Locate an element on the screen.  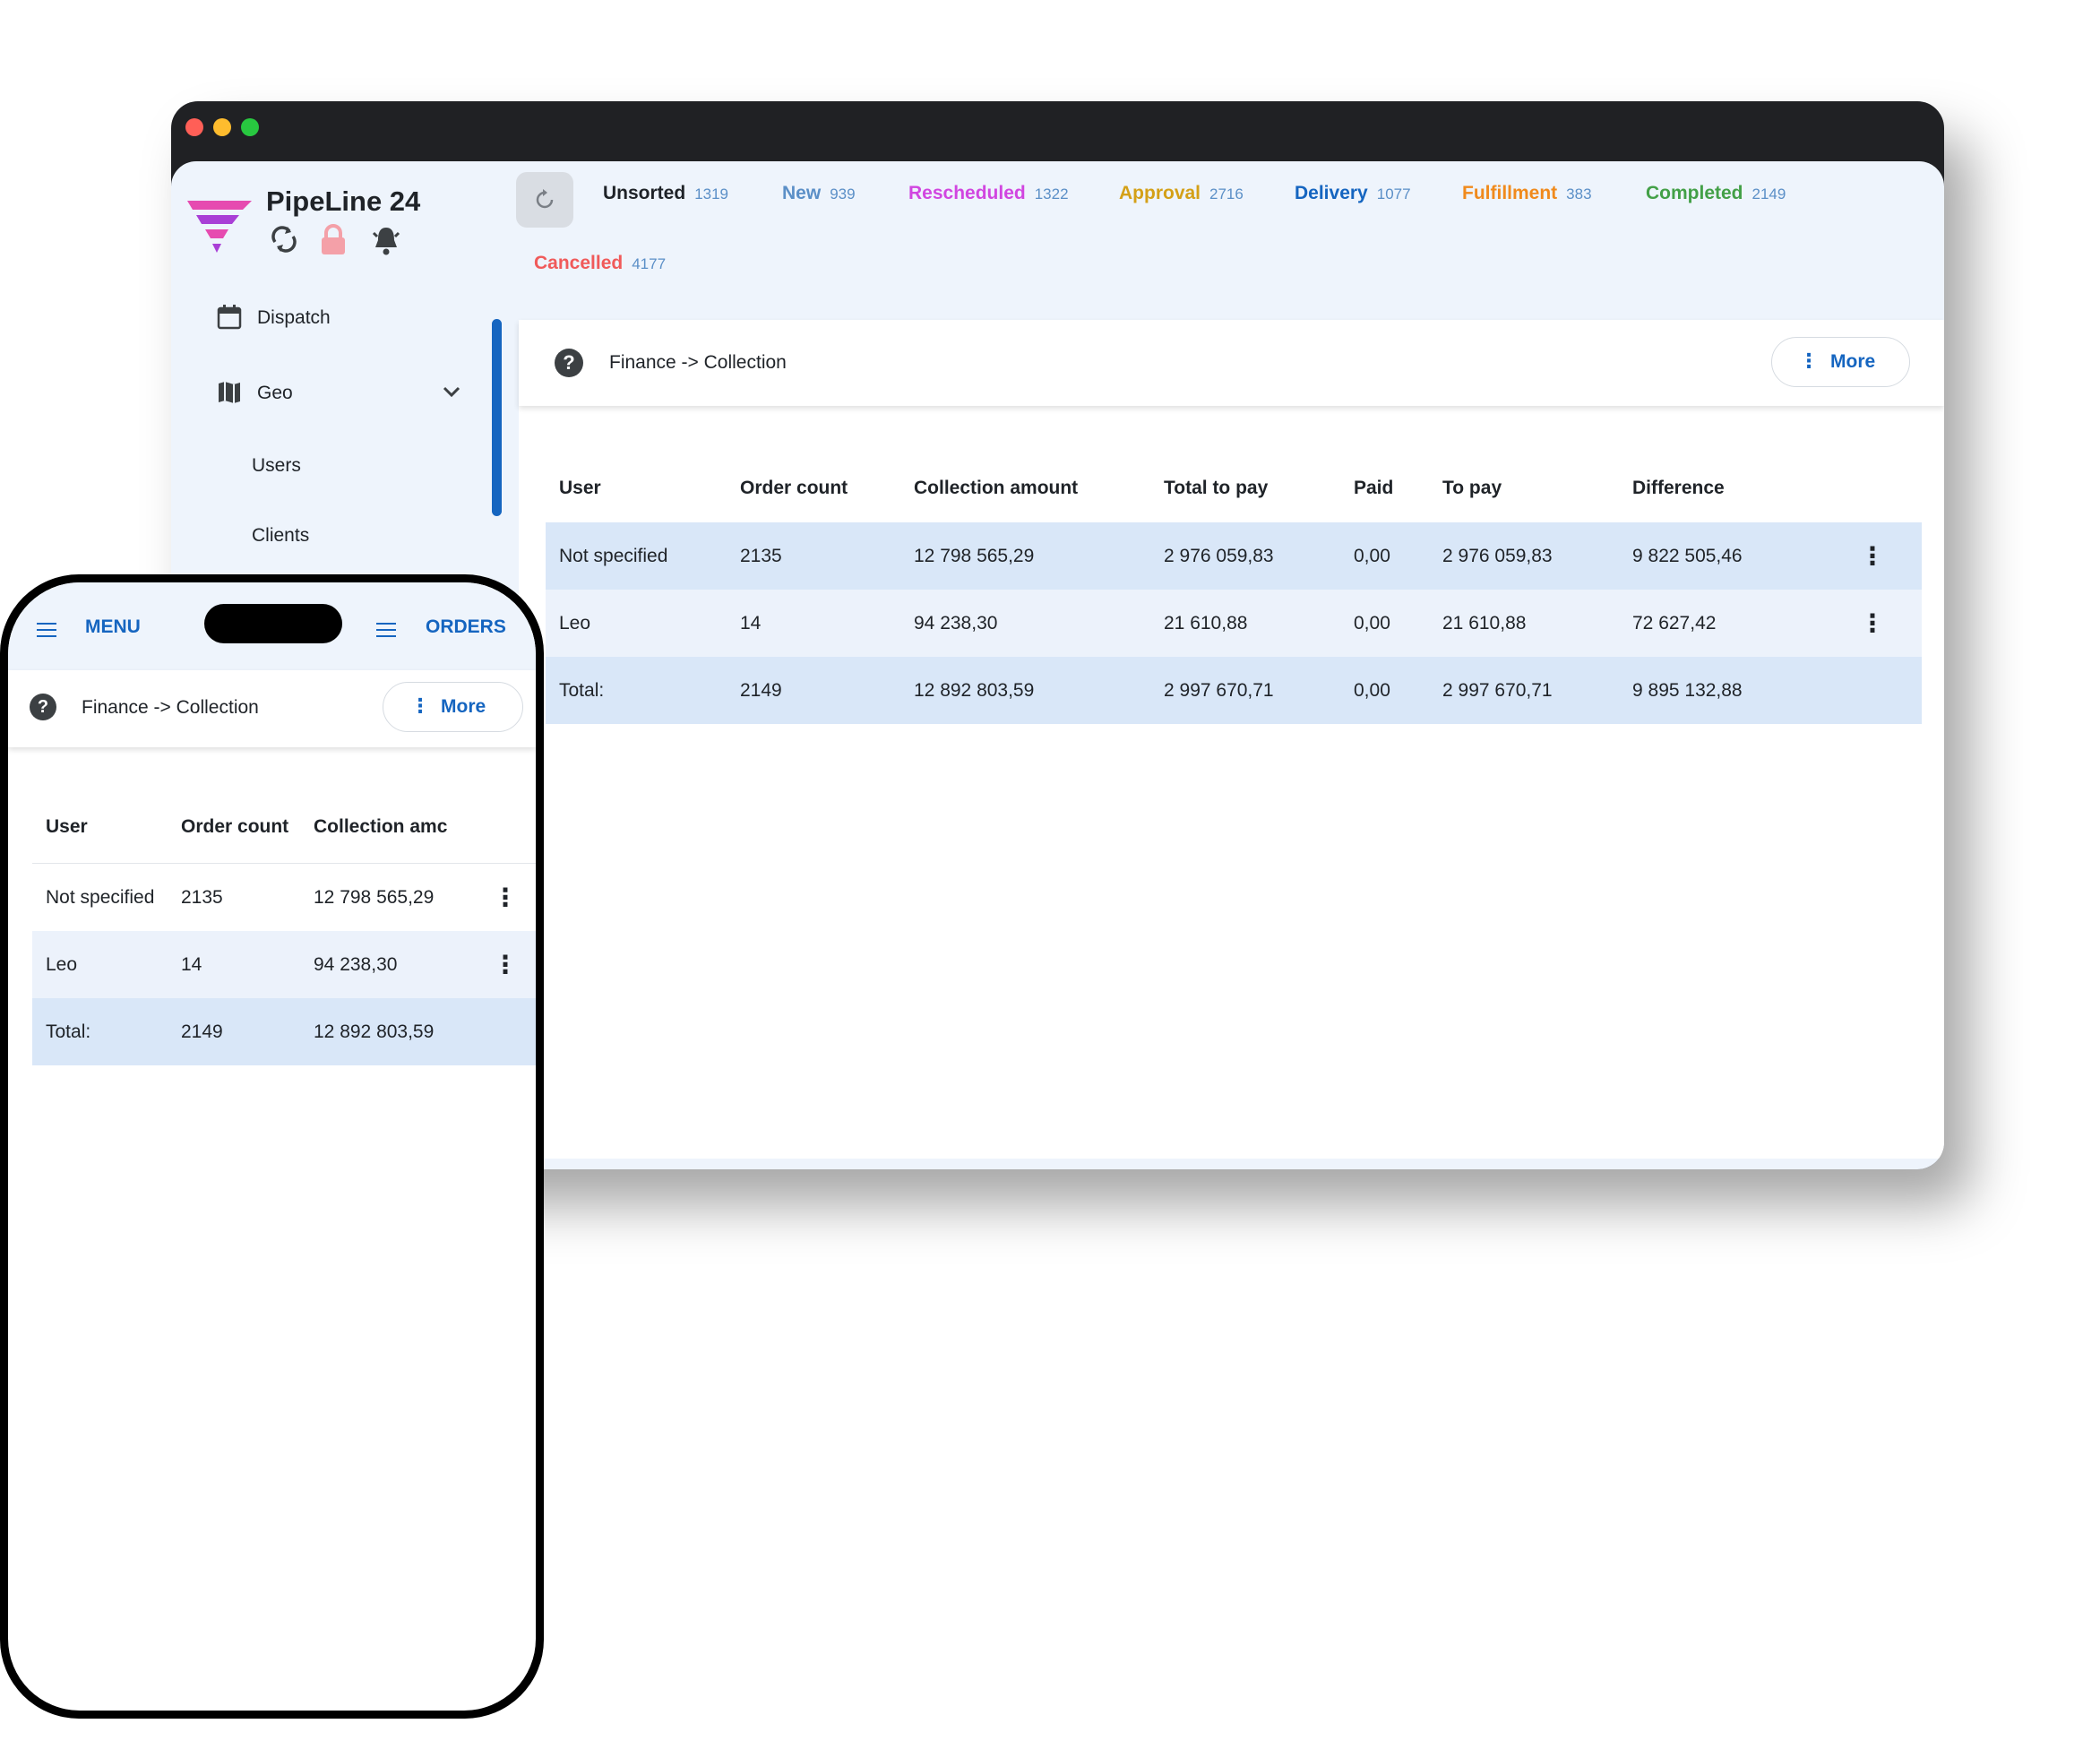
sidebar-item-geo: Geo is located at coordinates (275, 393).